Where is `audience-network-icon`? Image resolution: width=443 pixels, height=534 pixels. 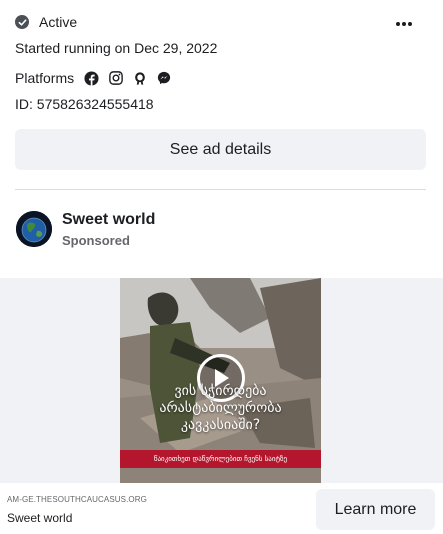 audience-network-icon is located at coordinates (139, 78).